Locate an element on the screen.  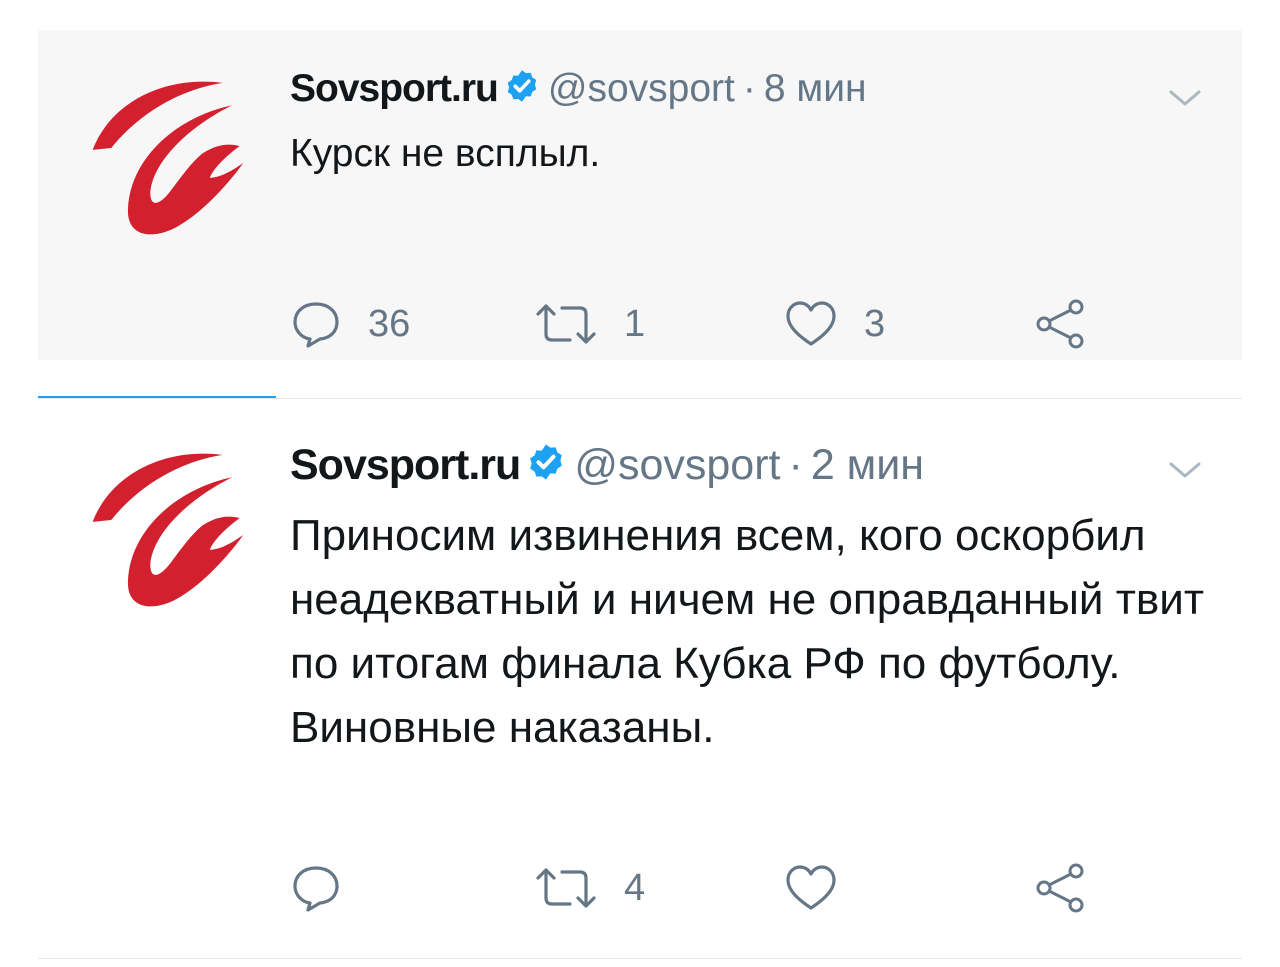
retweet-count: 1 is located at coordinates (635, 323).